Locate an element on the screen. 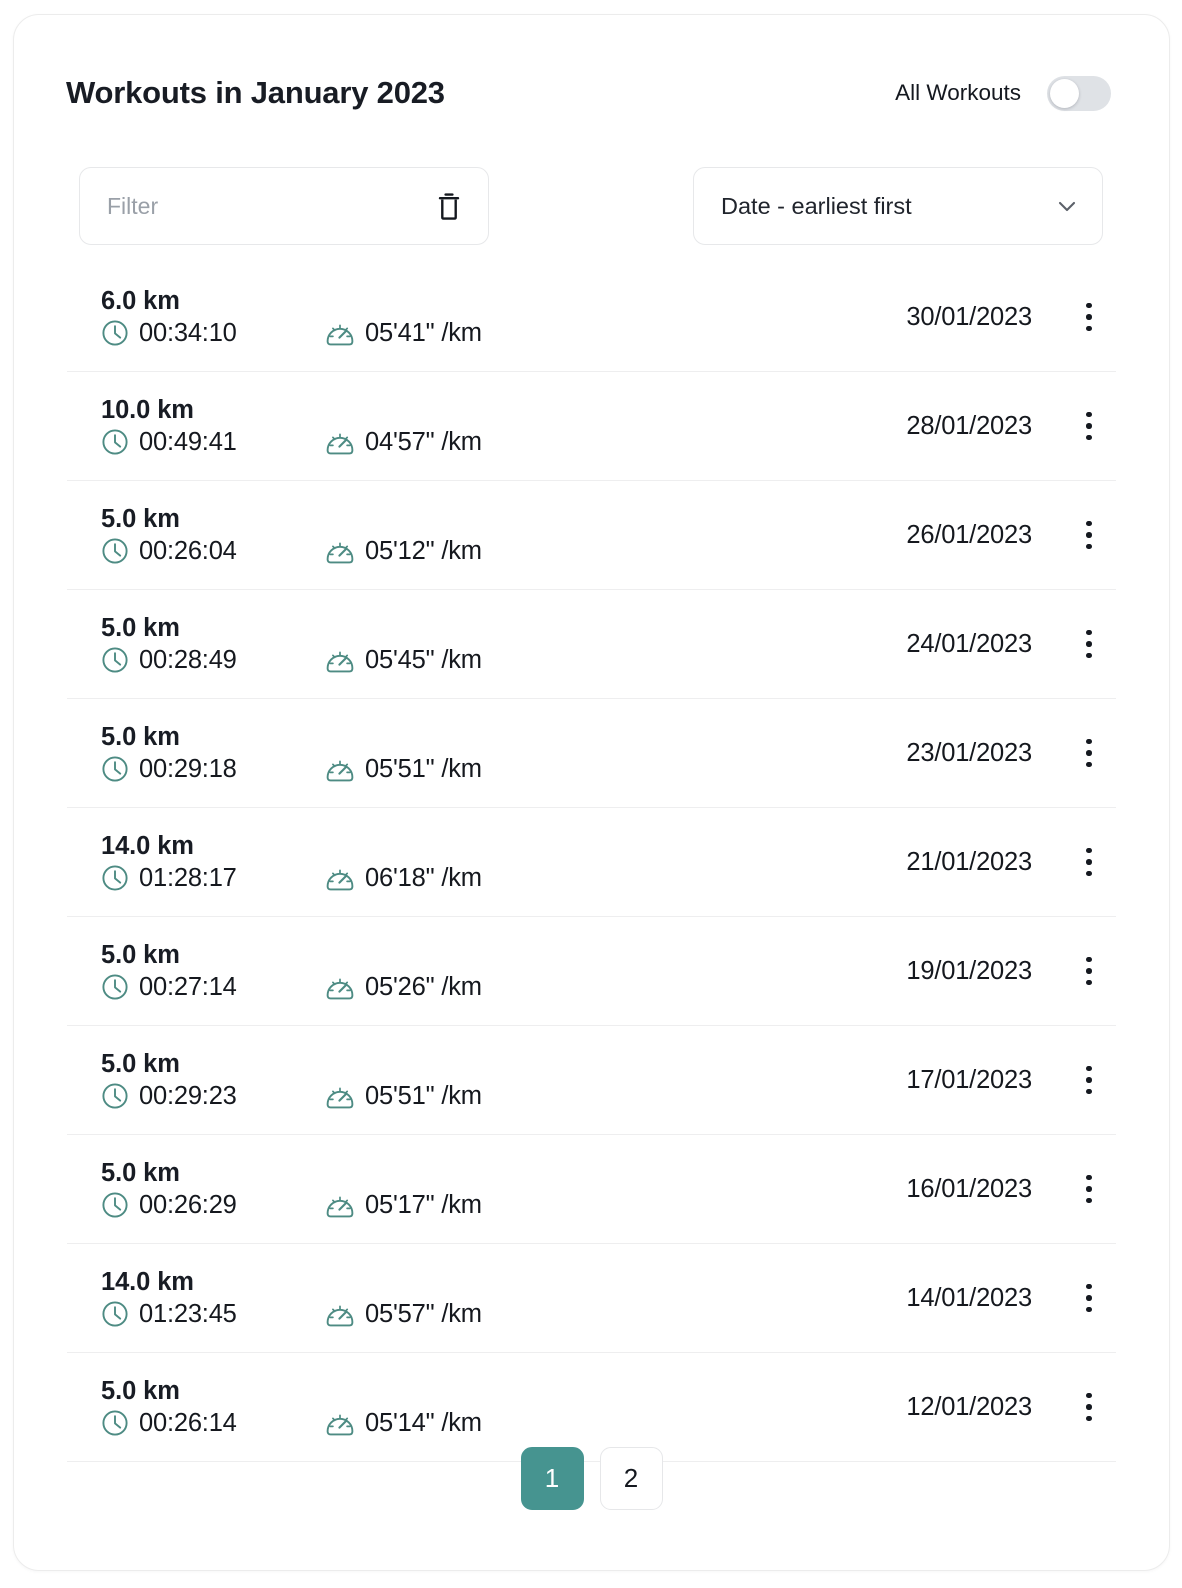 This screenshot has width=1182, height=1588. pace-value: 05'26" /km is located at coordinates (423, 986).